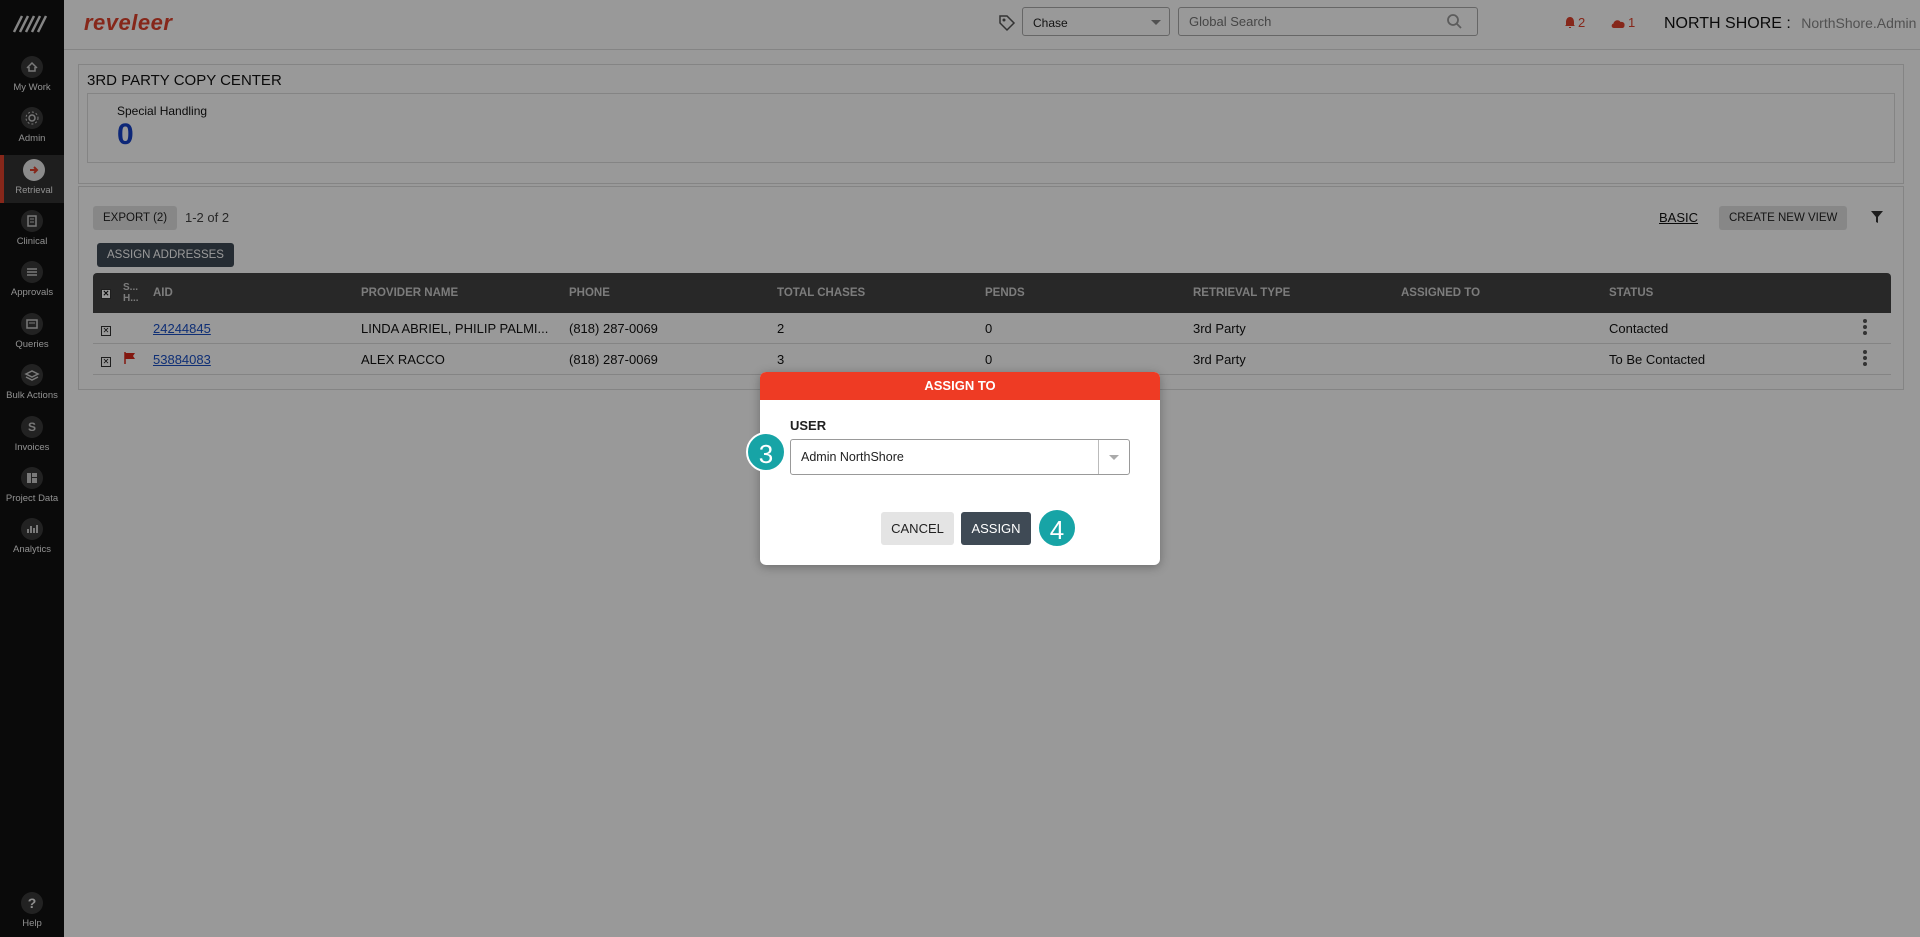  I want to click on assign-button: ASSIGN, so click(996, 528).